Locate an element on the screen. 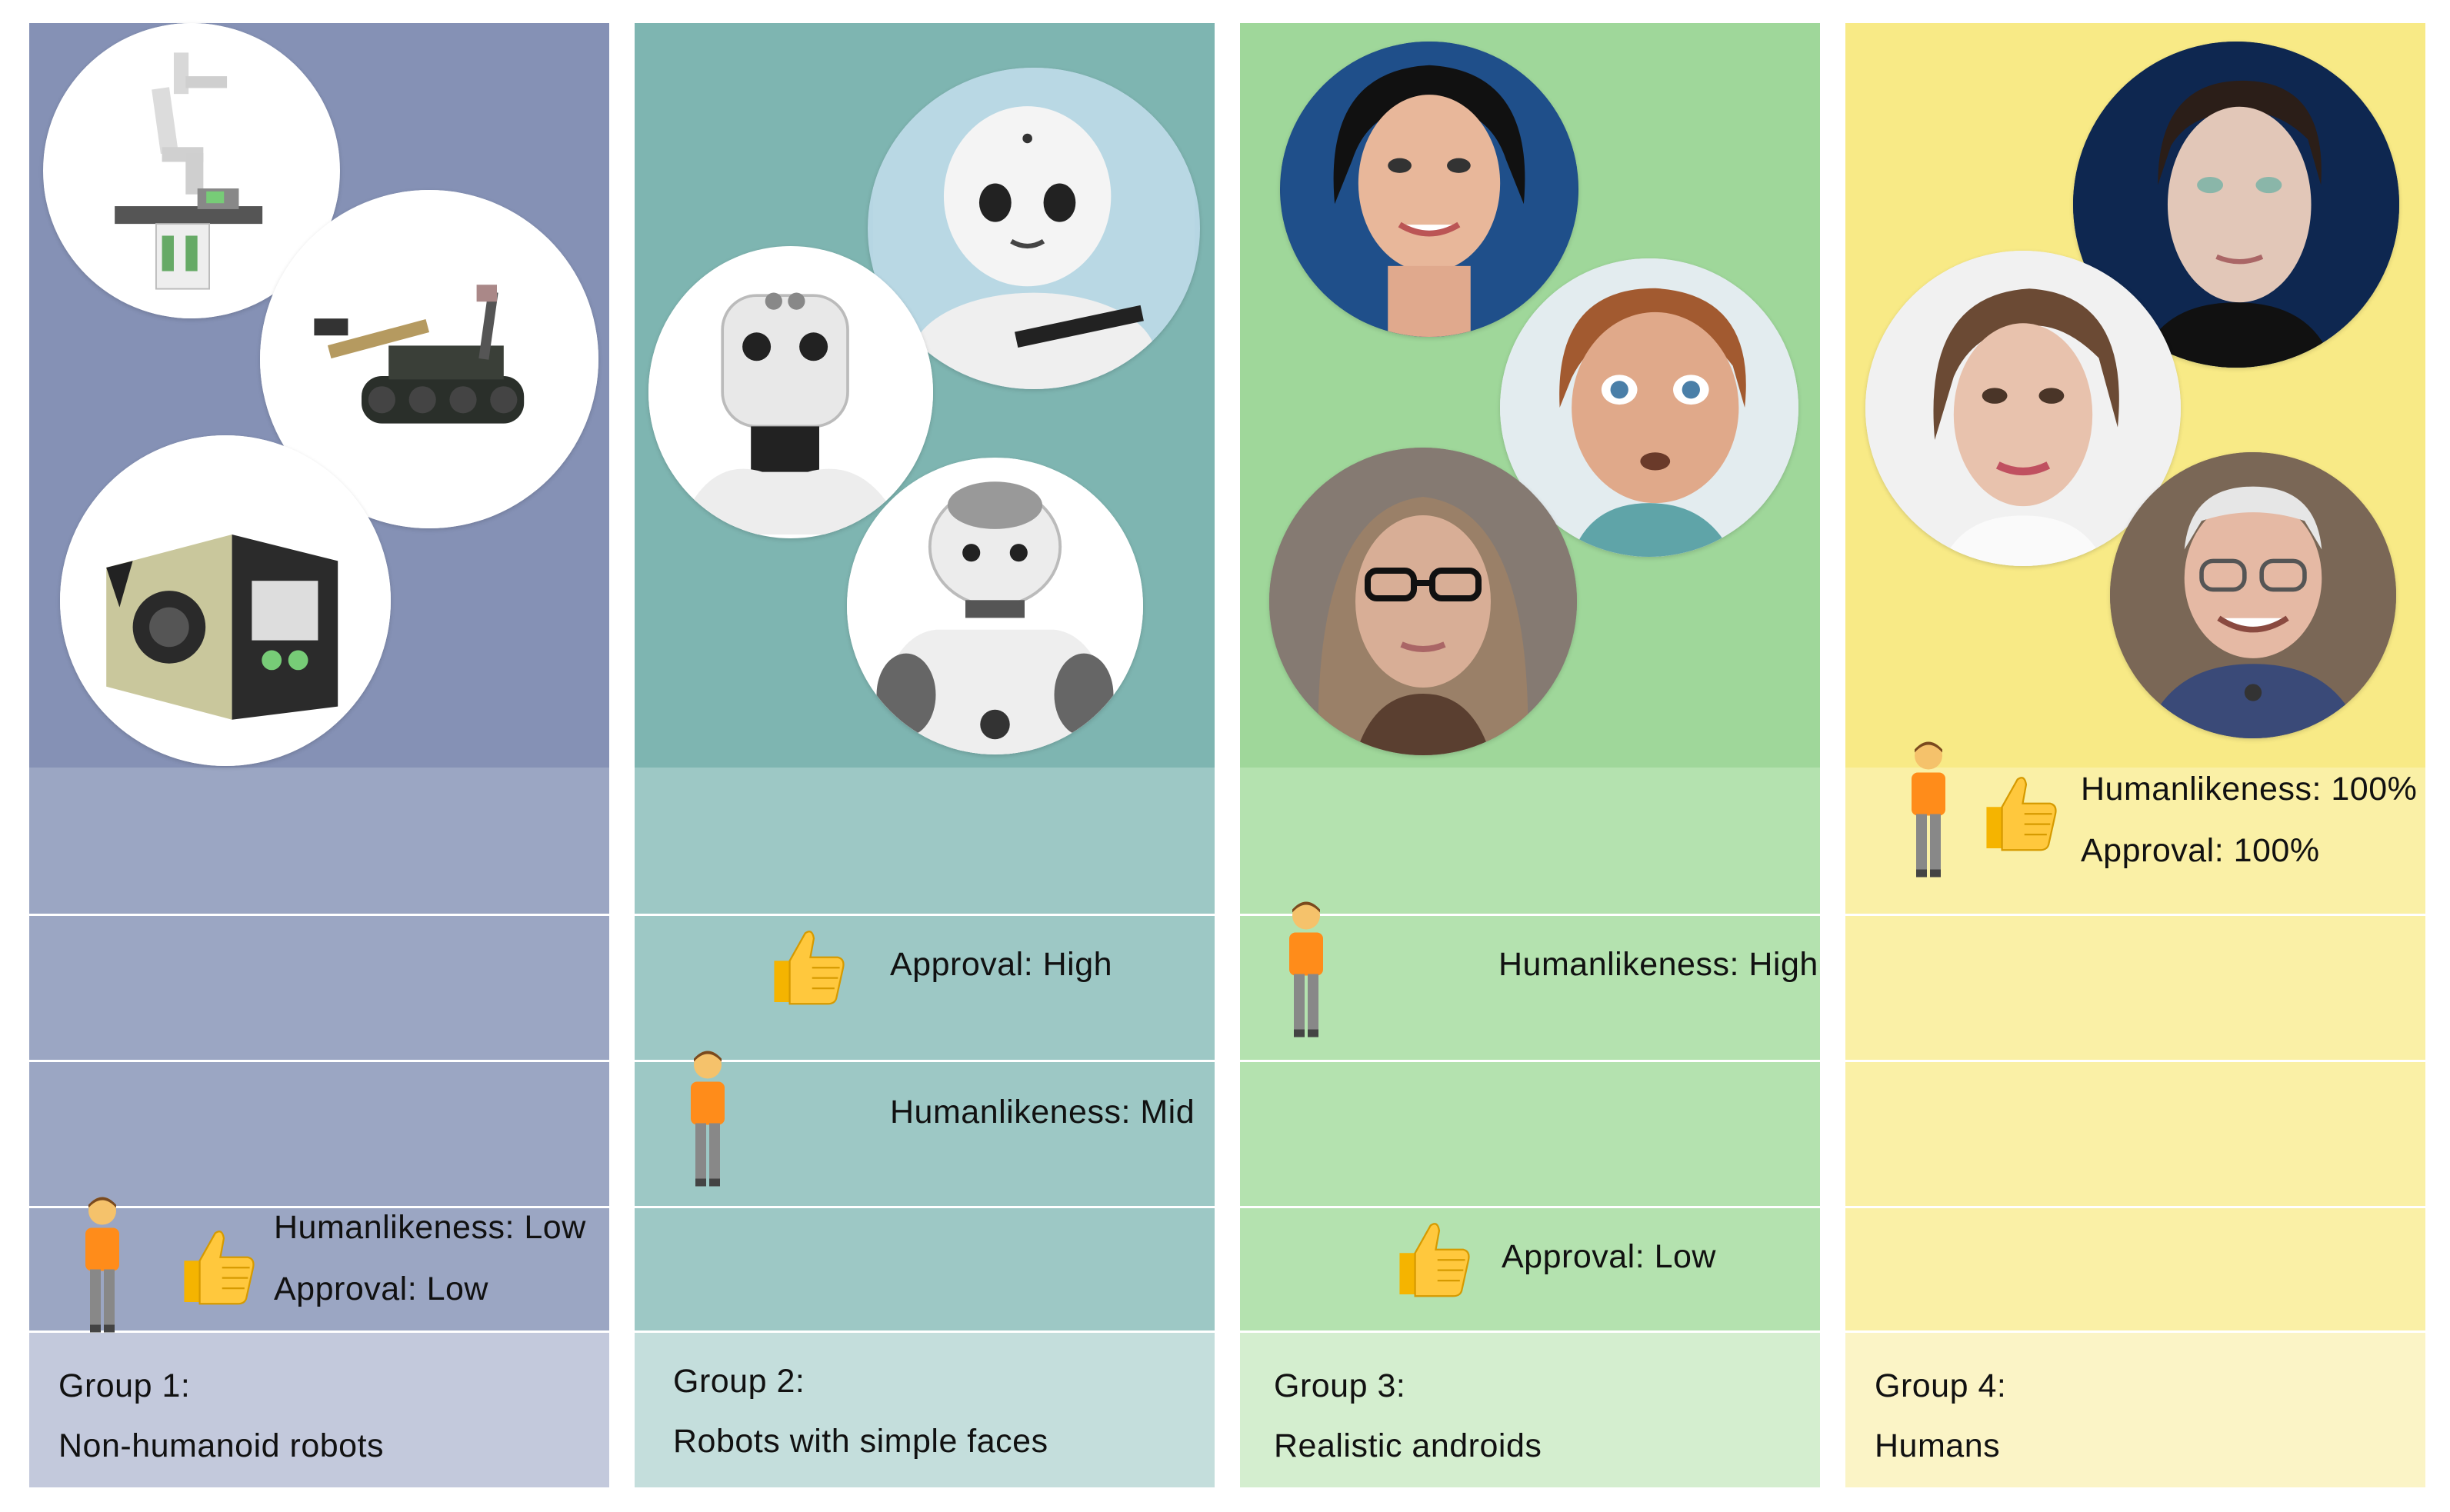 The width and height of the screenshot is (2450, 1512). simple-face-robot-image is located at coordinates (791, 392).